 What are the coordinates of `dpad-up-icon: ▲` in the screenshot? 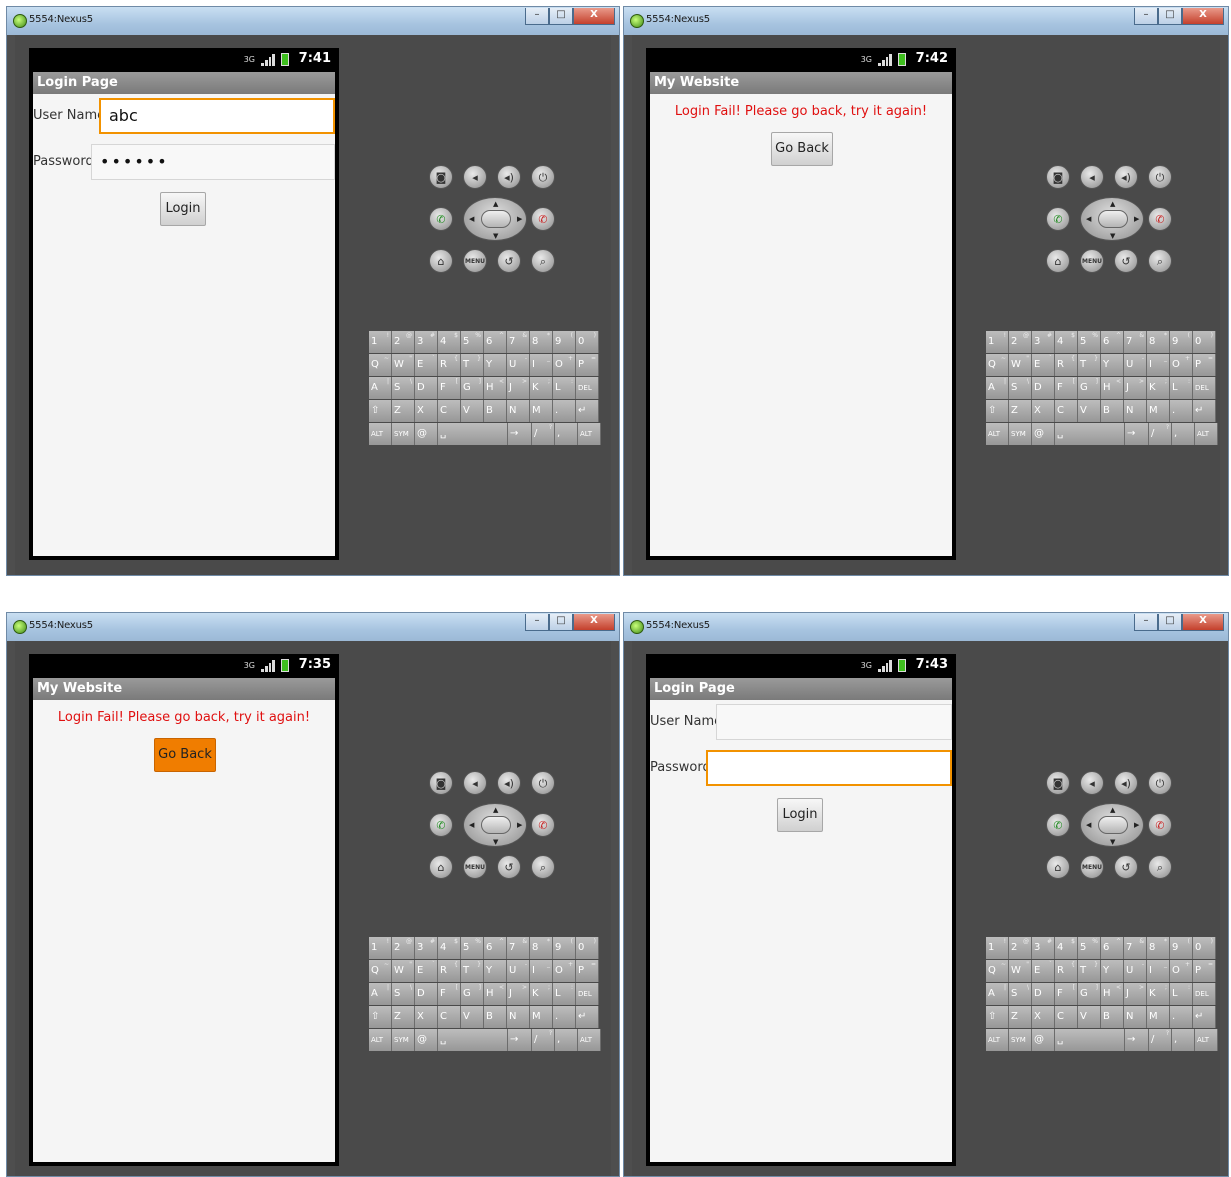 It's located at (495, 810).